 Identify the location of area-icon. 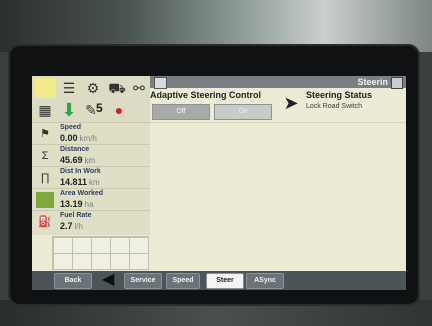
(45, 200).